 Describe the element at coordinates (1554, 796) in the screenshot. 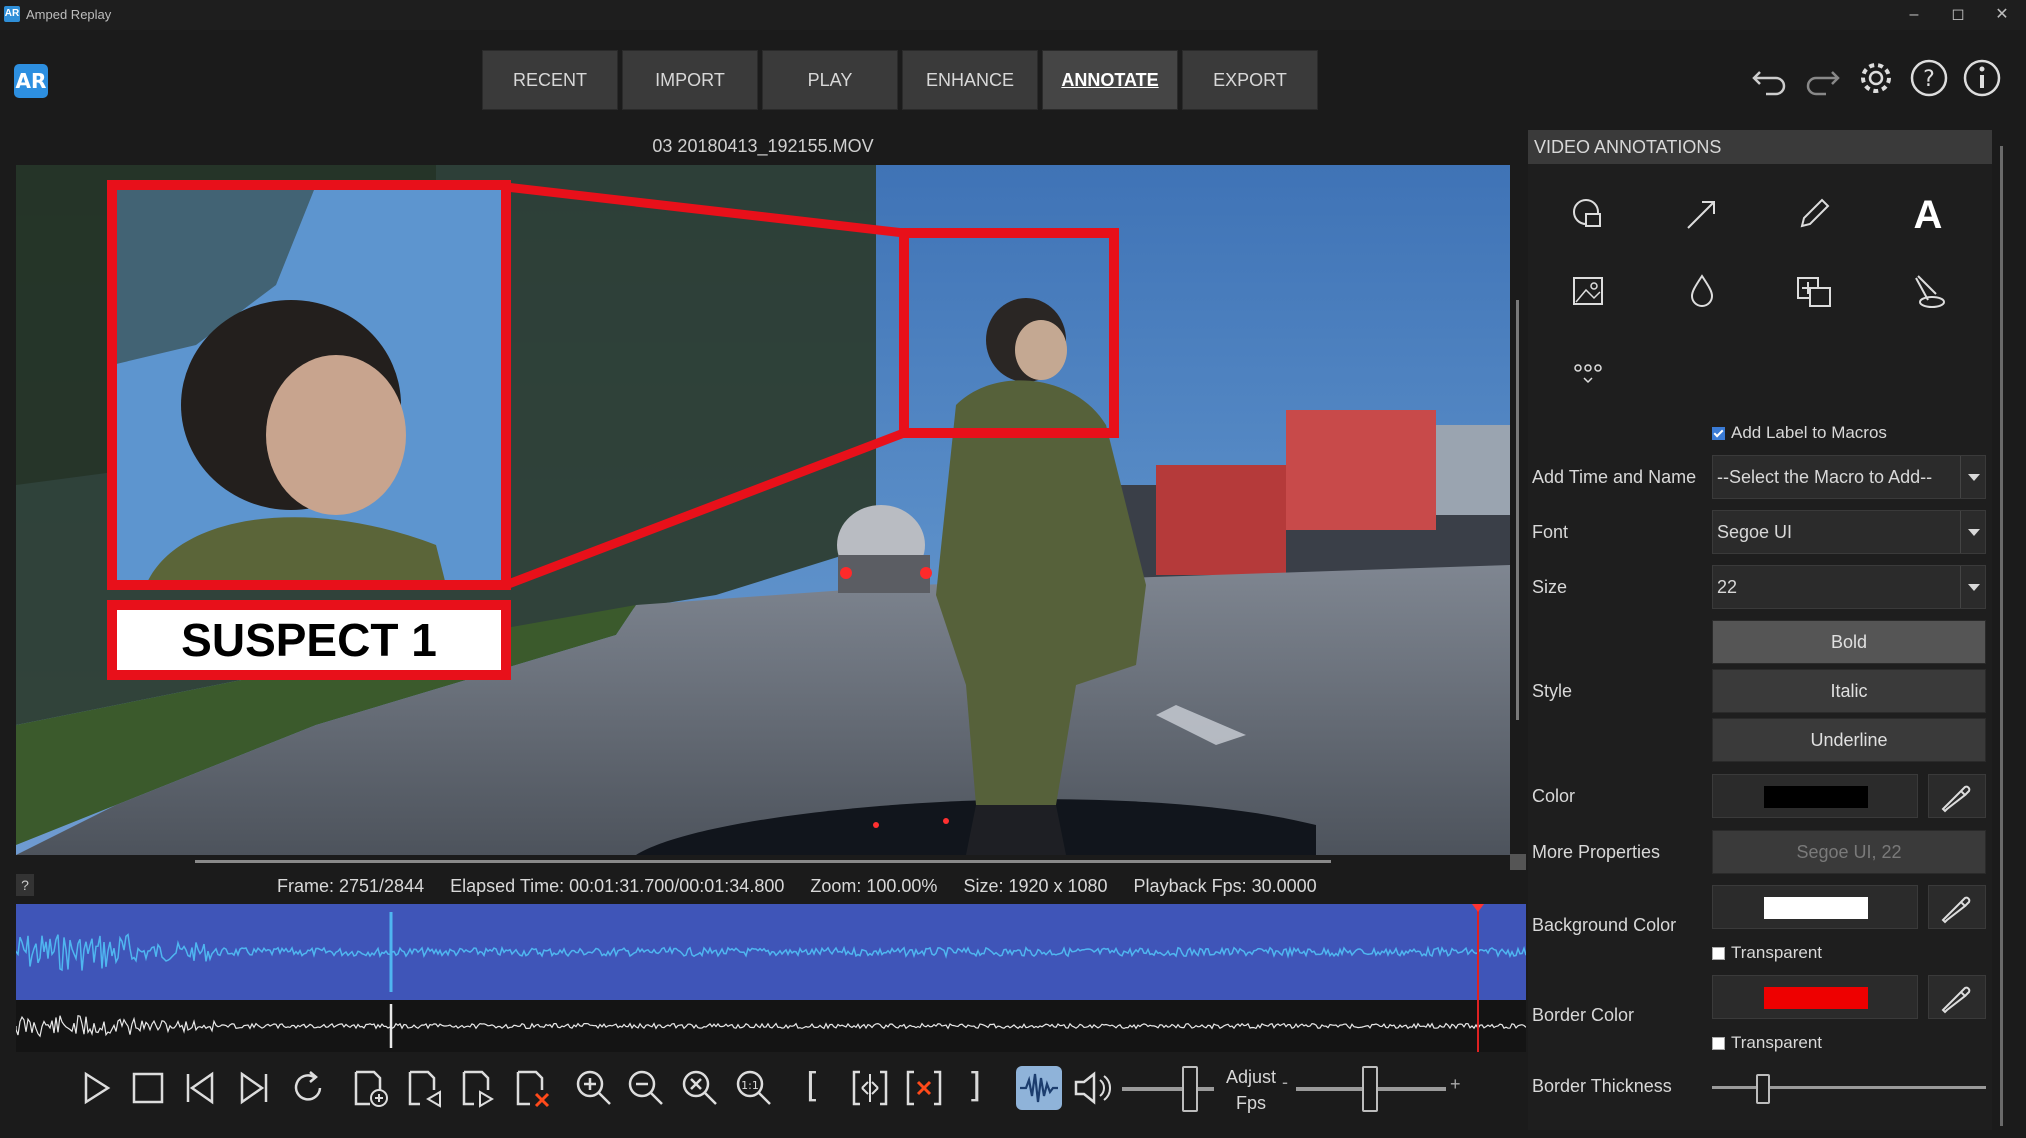

I see `color-label: Color` at that location.